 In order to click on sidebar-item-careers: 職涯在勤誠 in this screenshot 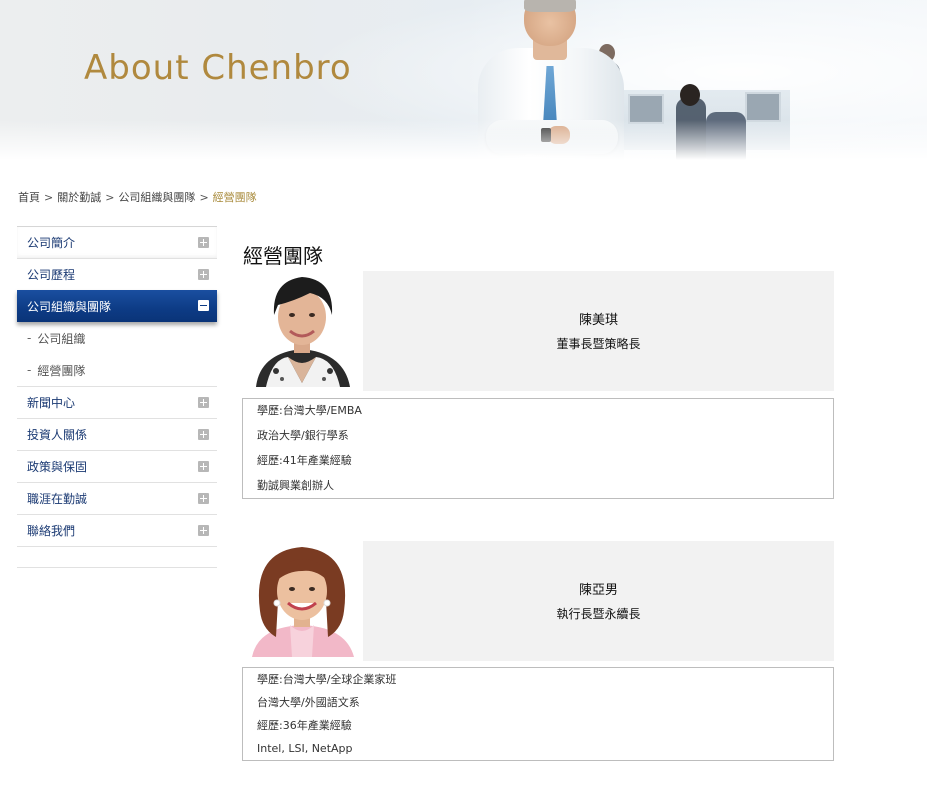, I will do `click(117, 498)`.